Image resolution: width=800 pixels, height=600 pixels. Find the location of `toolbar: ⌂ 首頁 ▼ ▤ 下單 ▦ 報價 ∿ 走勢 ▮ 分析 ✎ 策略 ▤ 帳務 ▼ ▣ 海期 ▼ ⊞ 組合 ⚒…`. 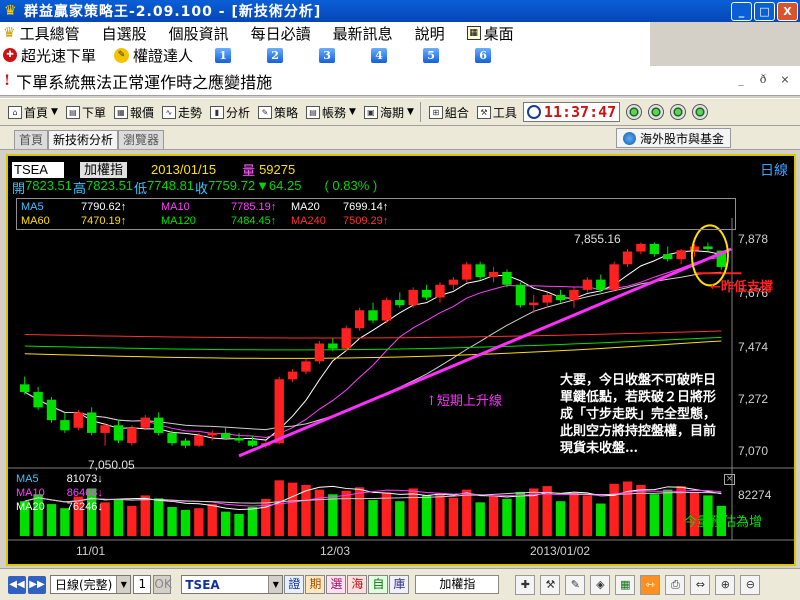

toolbar: ⌂ 首頁 ▼ ▤ 下單 ▦ 報價 ∿ 走勢 ▮ 分析 ✎ 策略 ▤ 帳務 ▼ ▣ 海期 ▼ ⊞ 組合 ⚒… is located at coordinates (400, 112).